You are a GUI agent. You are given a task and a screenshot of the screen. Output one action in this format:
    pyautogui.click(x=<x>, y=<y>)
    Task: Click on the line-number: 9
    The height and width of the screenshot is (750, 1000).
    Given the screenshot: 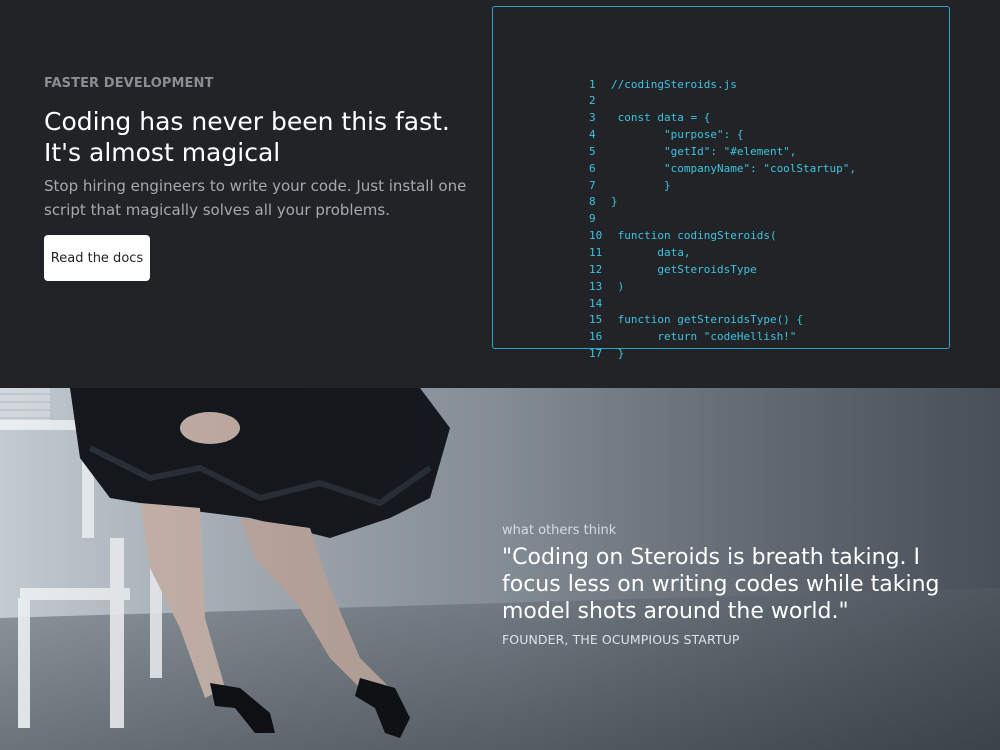 What is the action you would take?
    pyautogui.click(x=592, y=219)
    